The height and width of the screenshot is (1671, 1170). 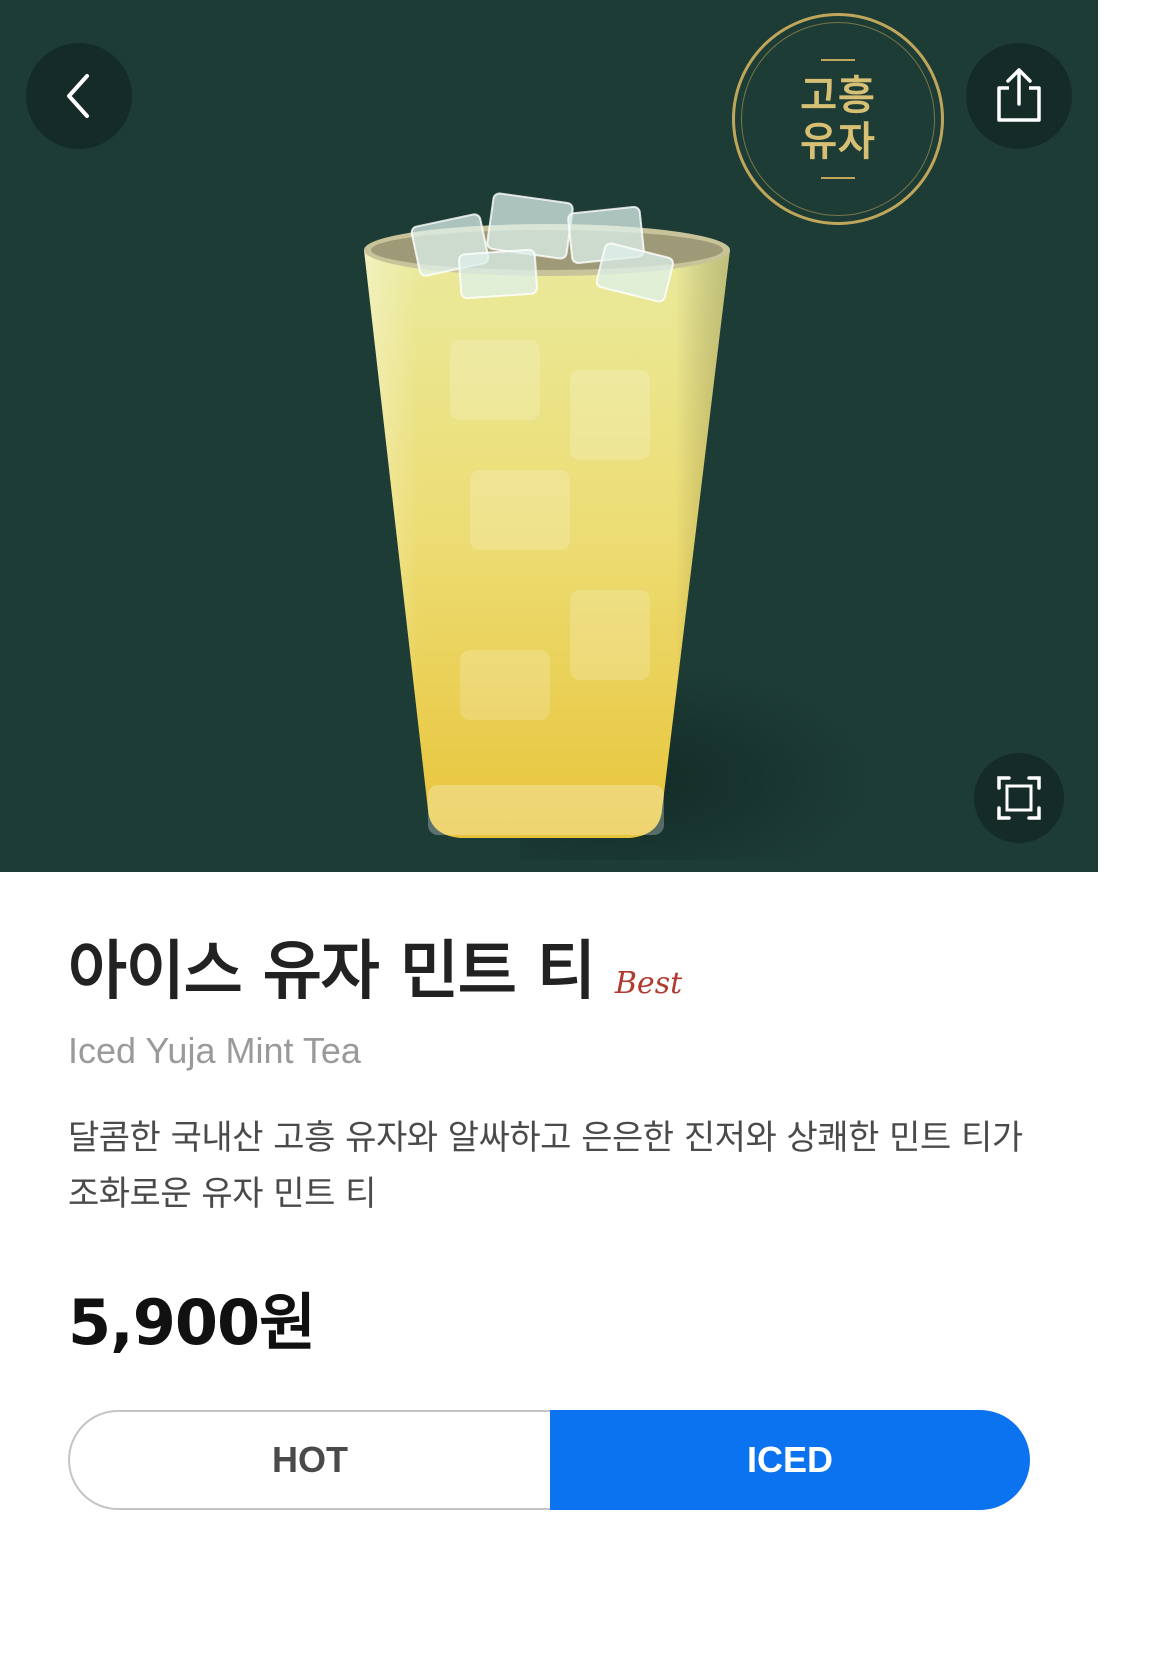 I want to click on product-english-name: Iced Yuja Mint Tea, so click(x=214, y=1050).